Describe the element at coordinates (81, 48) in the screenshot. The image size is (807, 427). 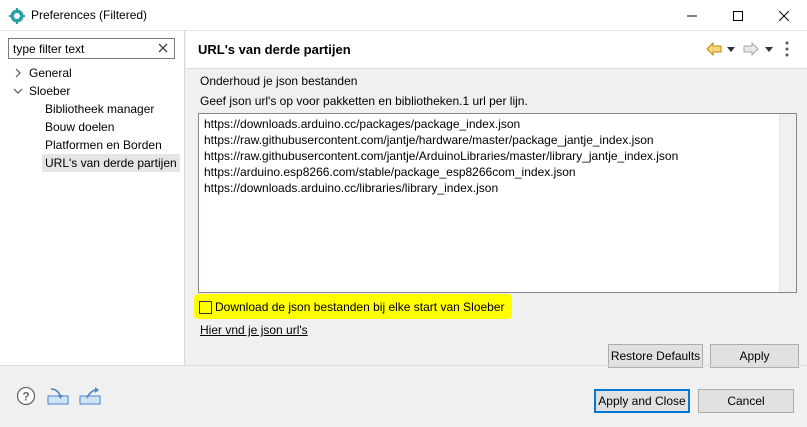
I see `filter-input` at that location.